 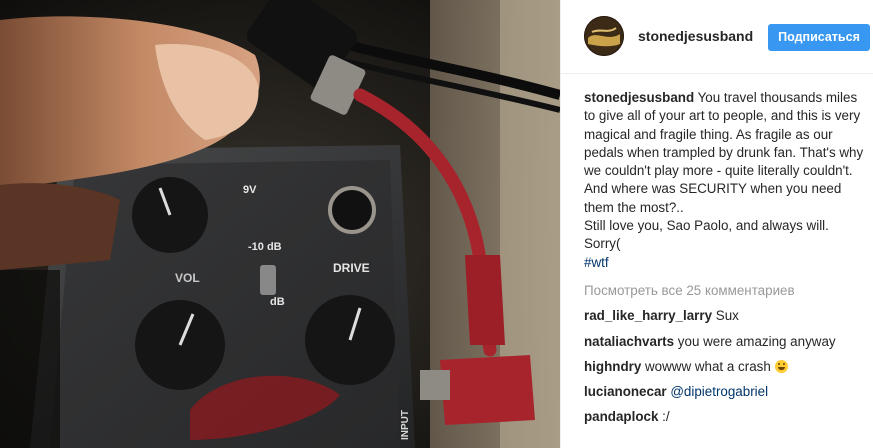 What do you see at coordinates (648, 315) in the screenshot?
I see `comment-username: rad_like_harry_larry` at bounding box center [648, 315].